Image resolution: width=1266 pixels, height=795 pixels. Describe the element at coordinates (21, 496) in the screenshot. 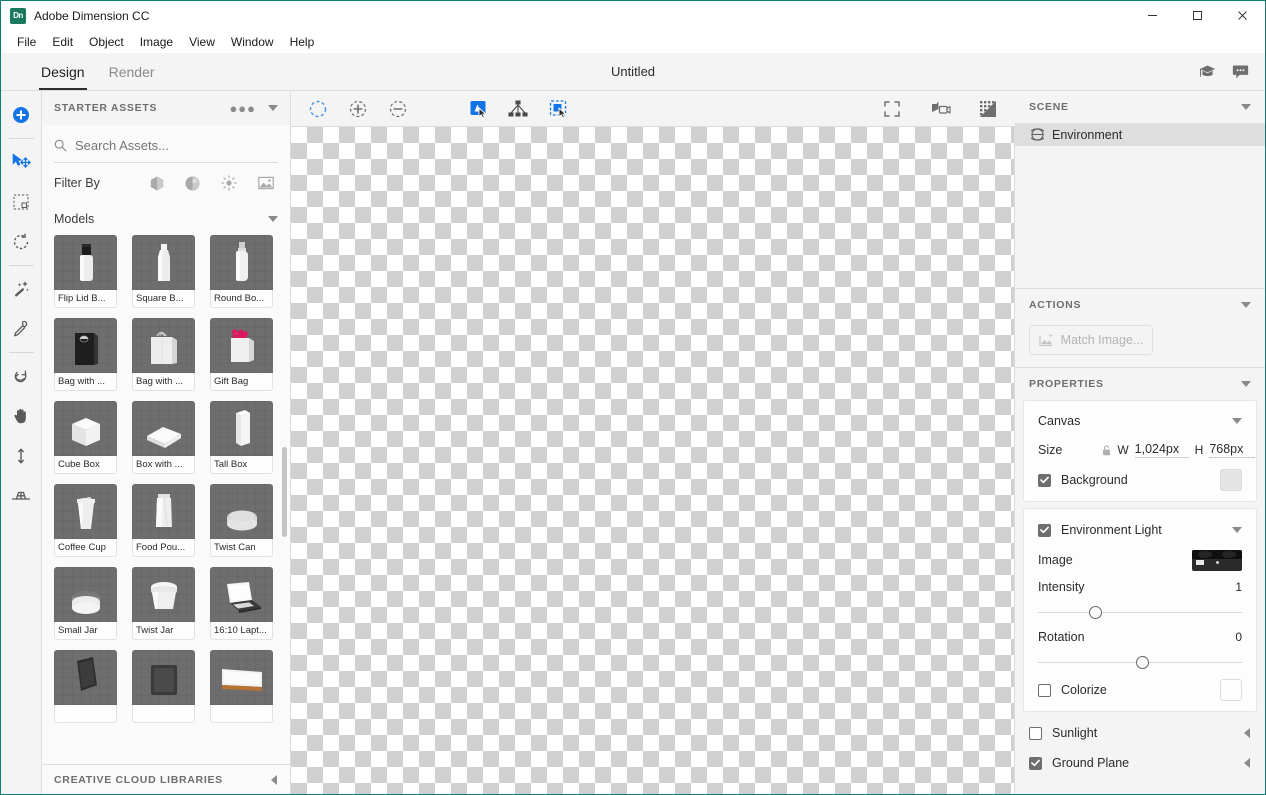

I see `horizon-tool` at that location.